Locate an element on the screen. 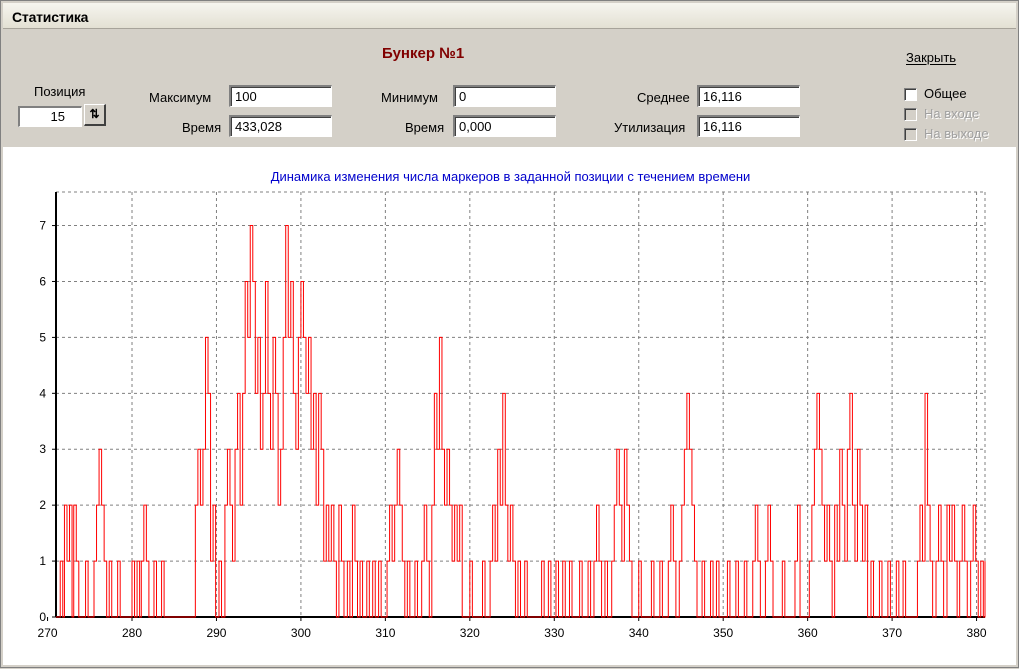 This screenshot has width=1019, height=669. spin-arrows-icon: ⇅ is located at coordinates (94, 114).